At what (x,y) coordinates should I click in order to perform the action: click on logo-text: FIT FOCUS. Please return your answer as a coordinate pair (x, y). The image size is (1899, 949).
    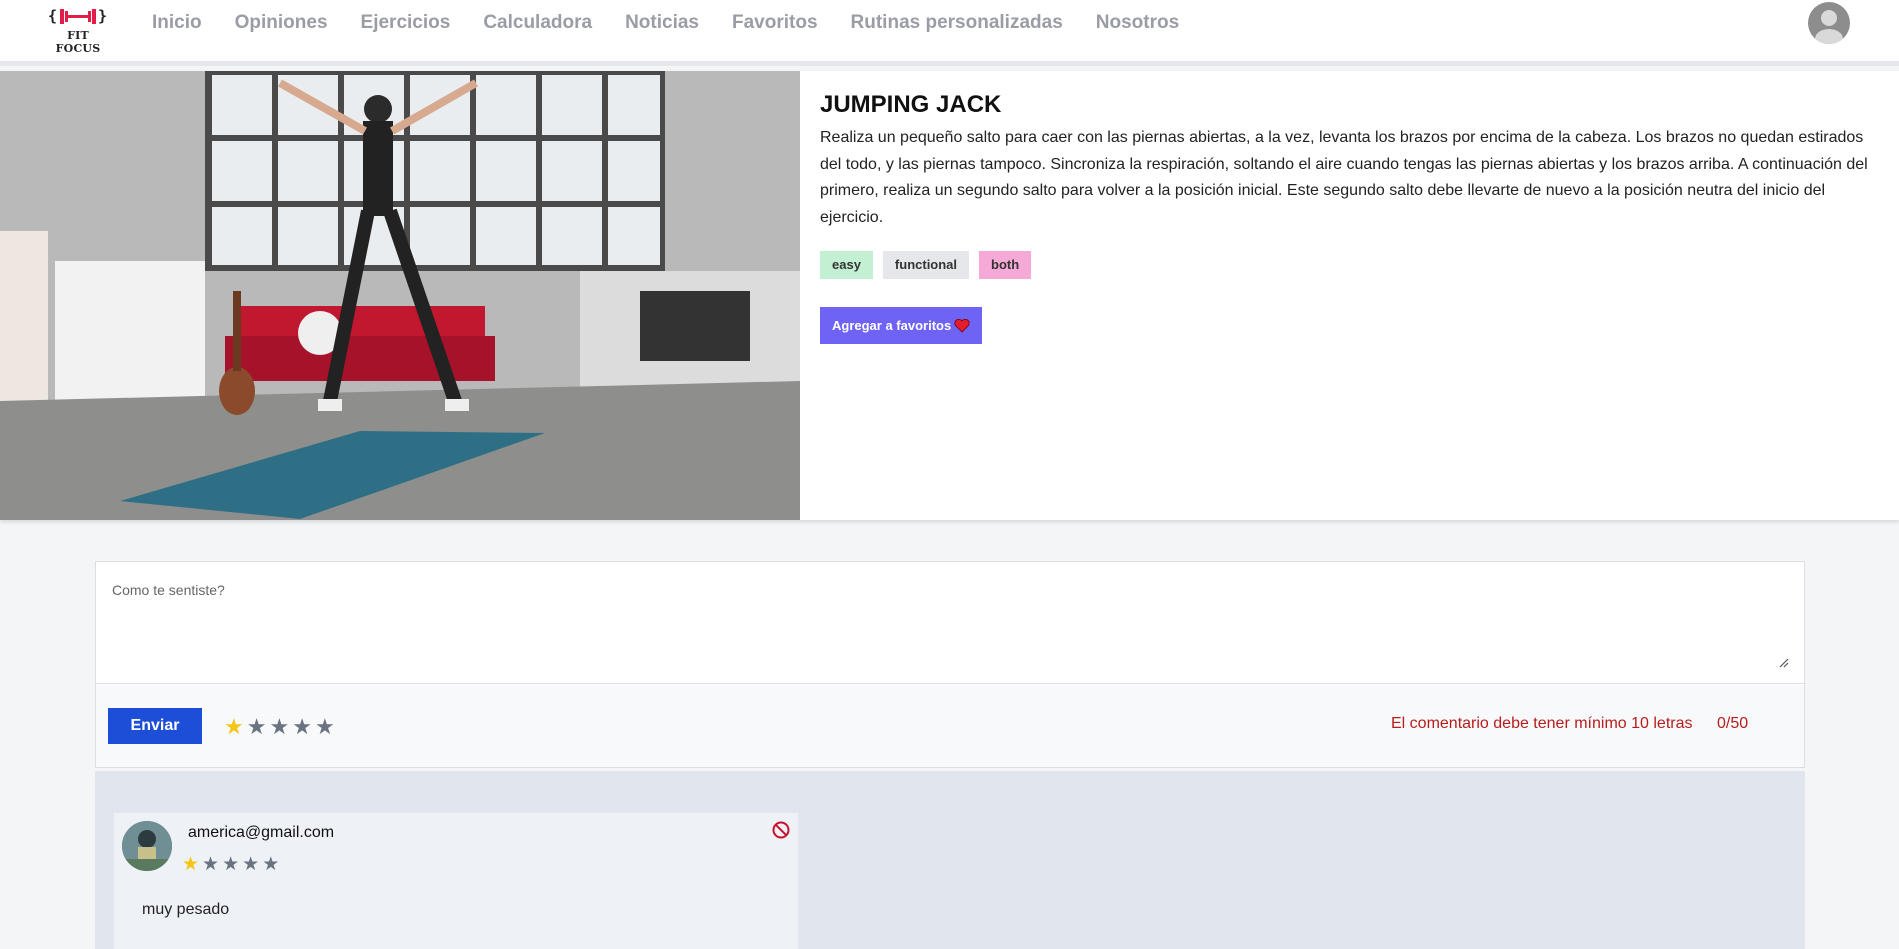
    Looking at the image, I should click on (78, 42).